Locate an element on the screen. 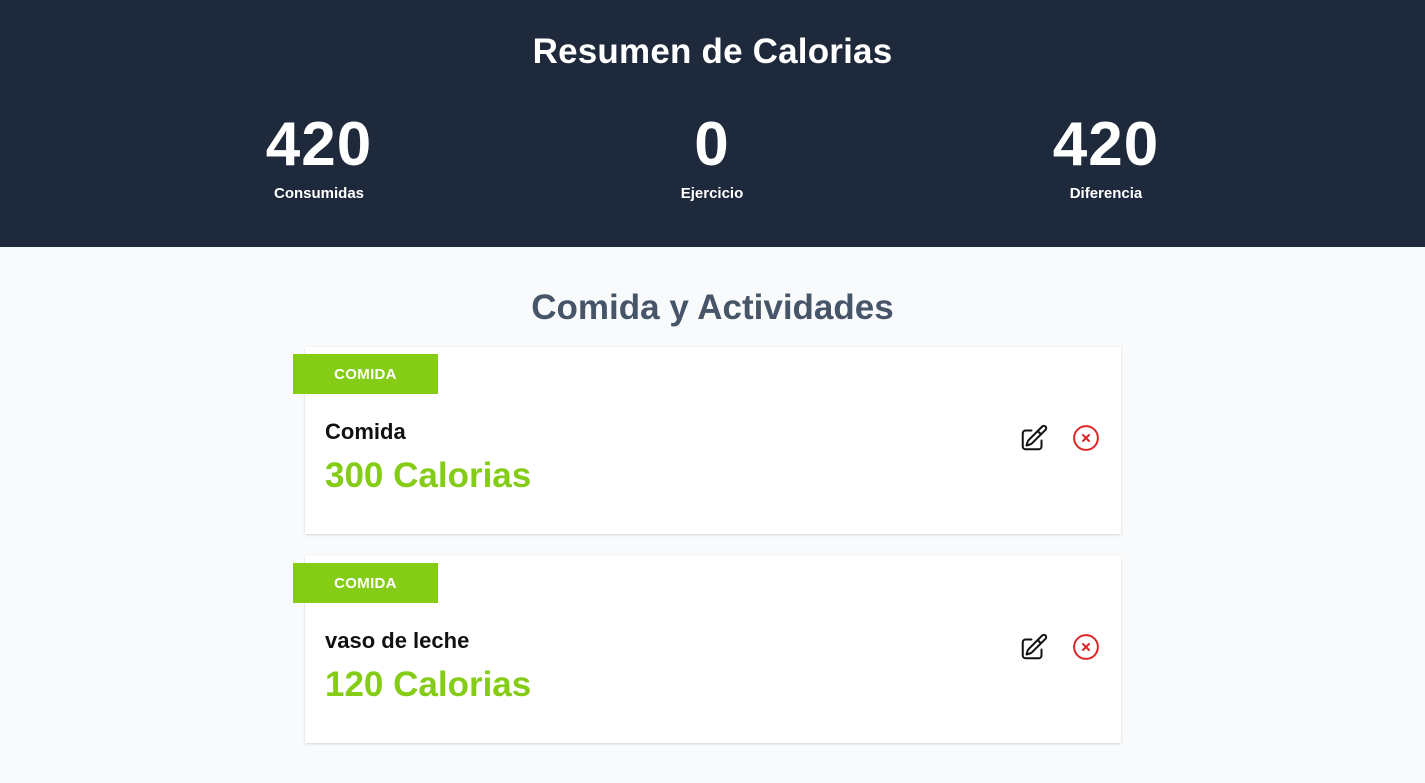 This screenshot has height=783, width=1425. stat-consumed-label: Consumidas is located at coordinates (318, 193).